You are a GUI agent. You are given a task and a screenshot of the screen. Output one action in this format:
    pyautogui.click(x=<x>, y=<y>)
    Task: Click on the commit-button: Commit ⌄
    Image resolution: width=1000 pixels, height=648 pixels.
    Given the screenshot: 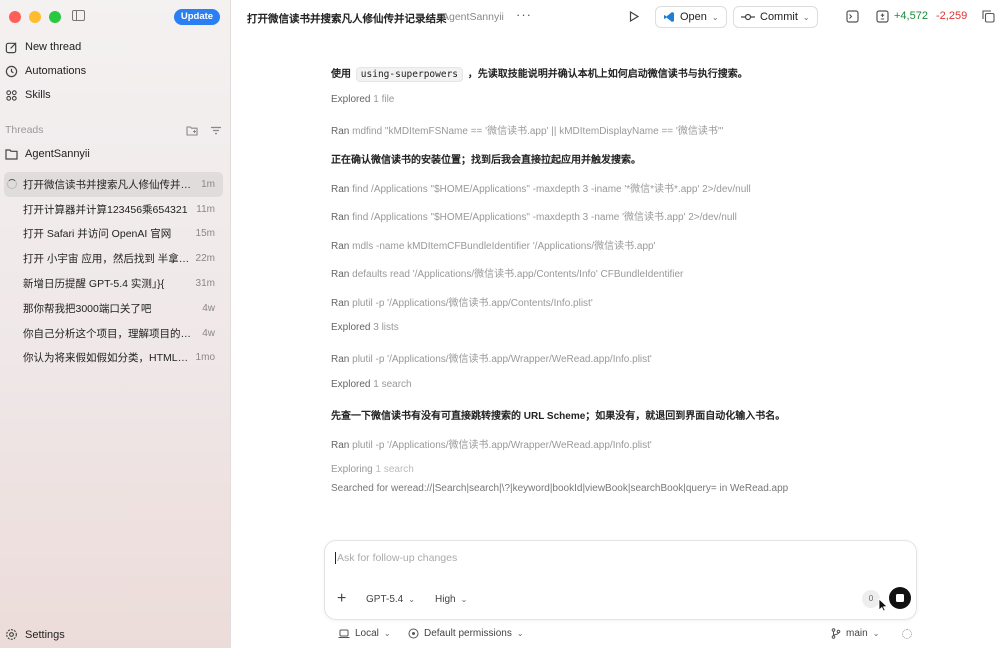 What is the action you would take?
    pyautogui.click(x=775, y=17)
    